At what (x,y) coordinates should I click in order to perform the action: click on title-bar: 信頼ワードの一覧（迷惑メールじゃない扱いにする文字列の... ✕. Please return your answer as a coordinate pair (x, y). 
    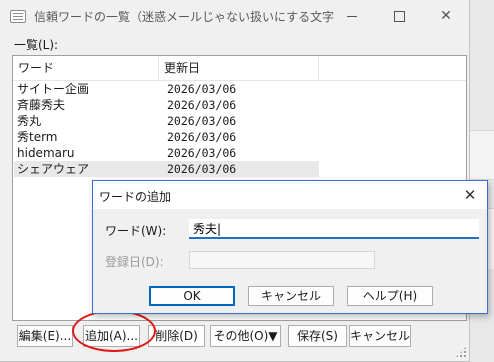
    Looking at the image, I should click on (234, 16).